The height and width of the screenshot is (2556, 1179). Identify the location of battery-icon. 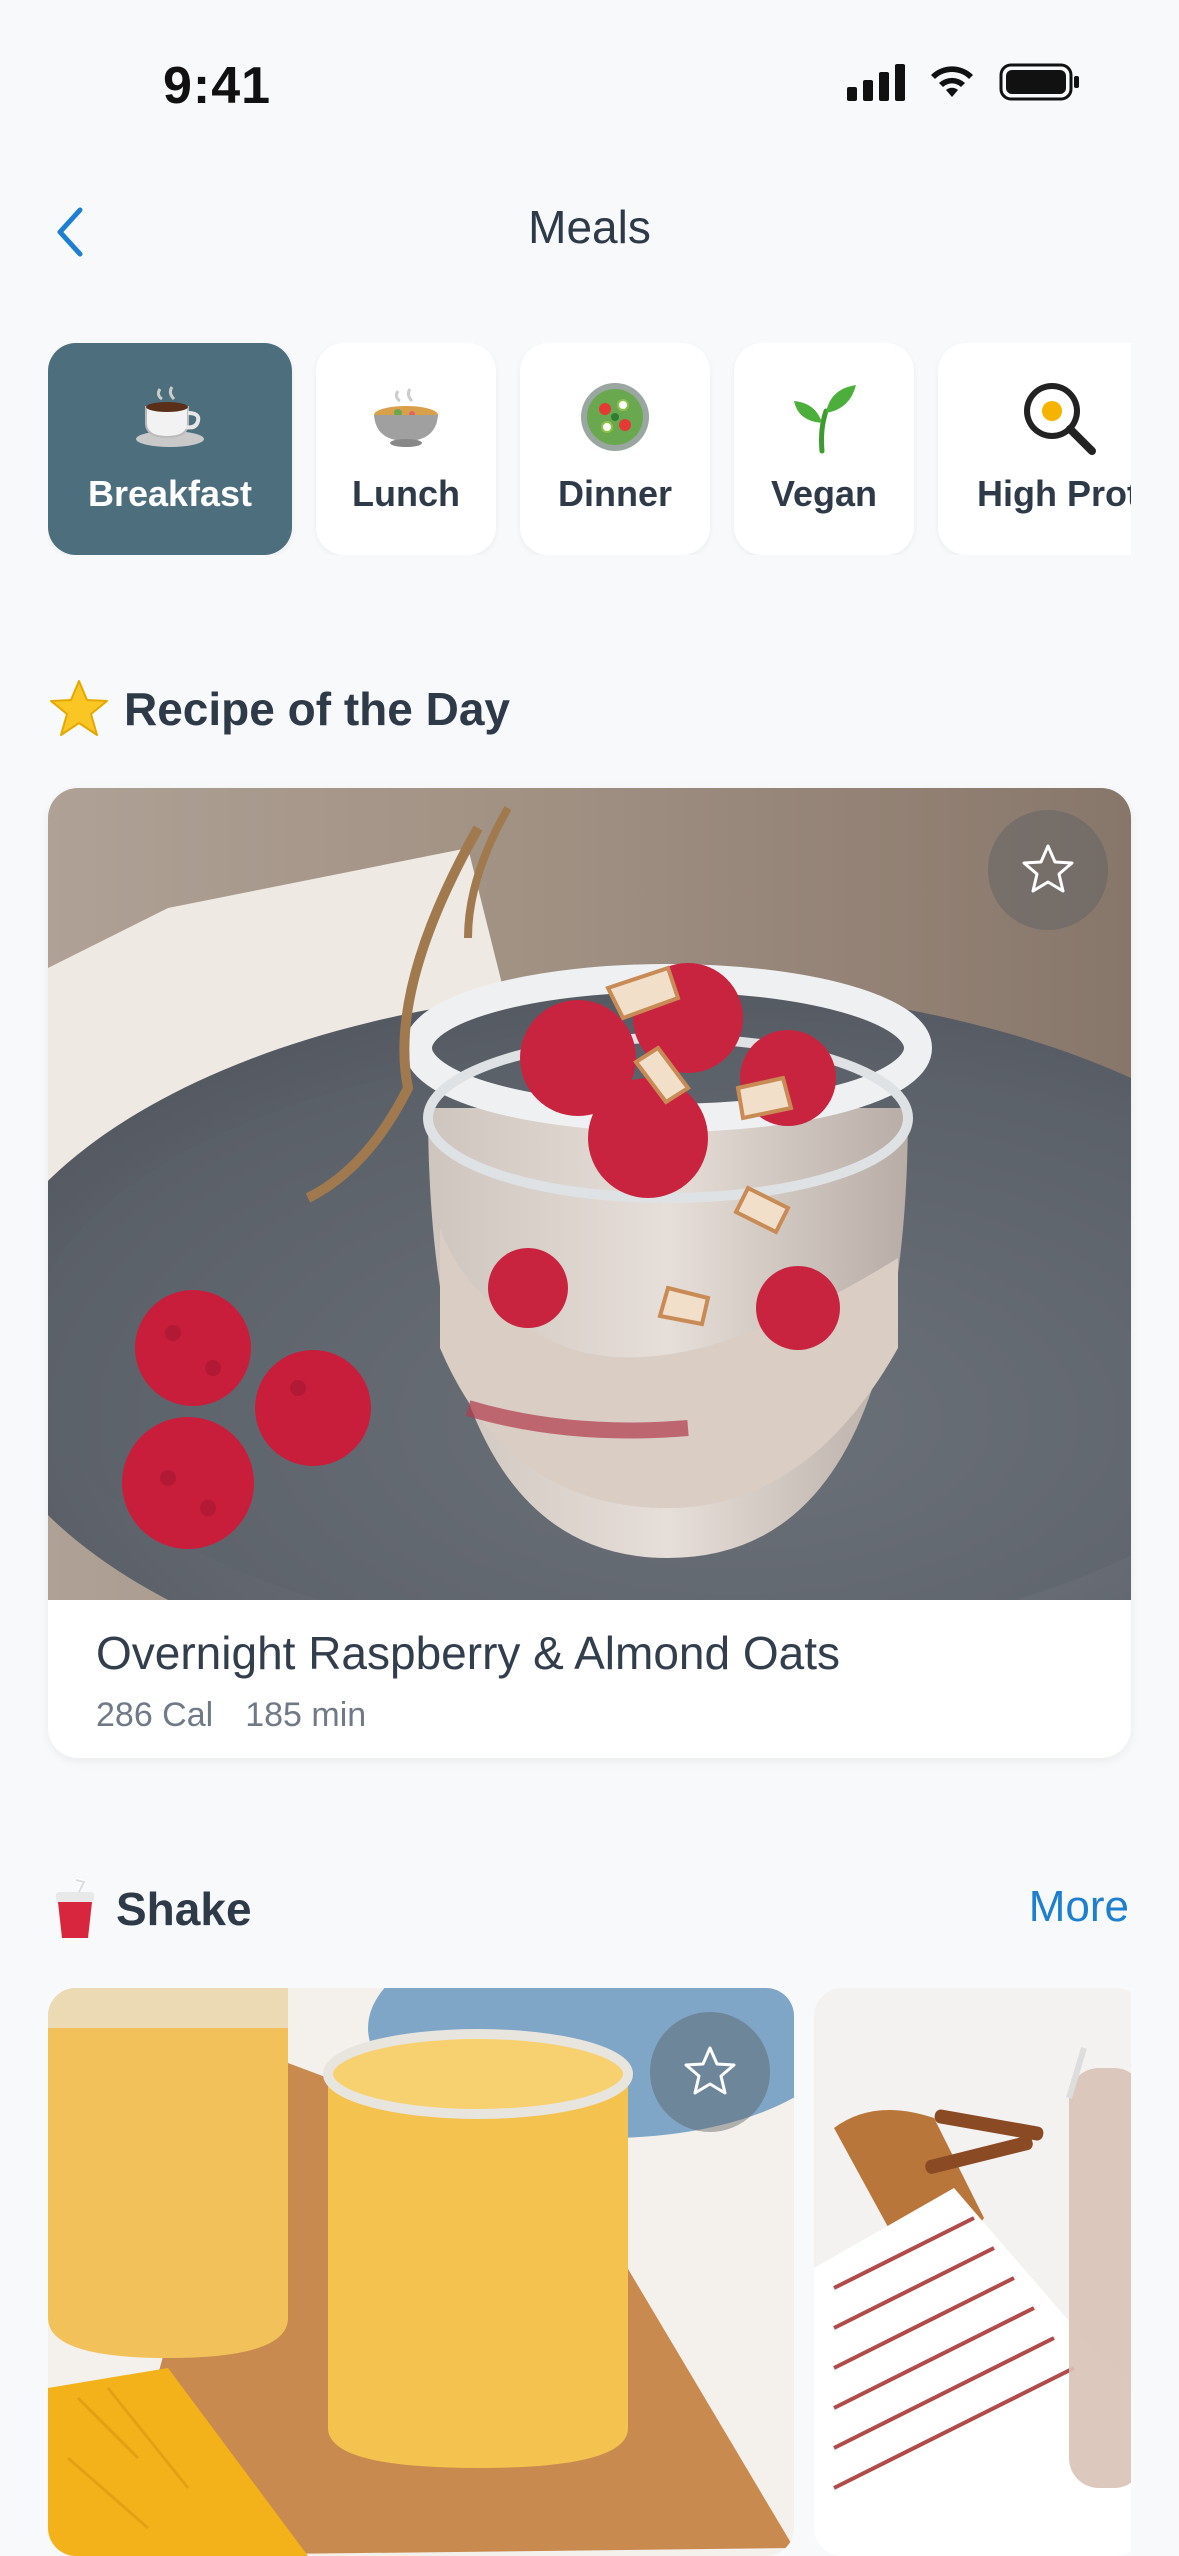
(1039, 82).